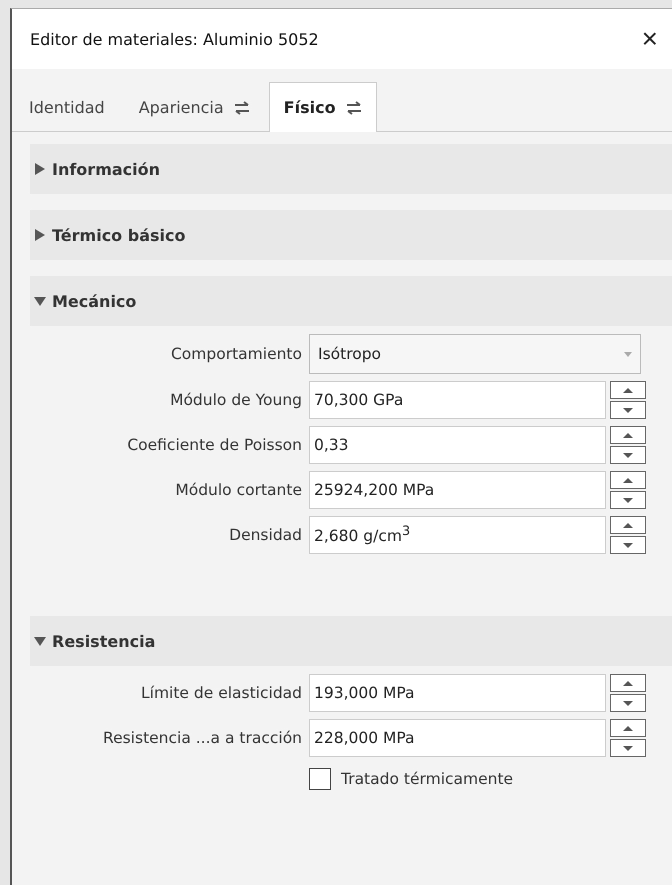  What do you see at coordinates (351, 235) in the screenshot?
I see `section-header: Térmico básico` at bounding box center [351, 235].